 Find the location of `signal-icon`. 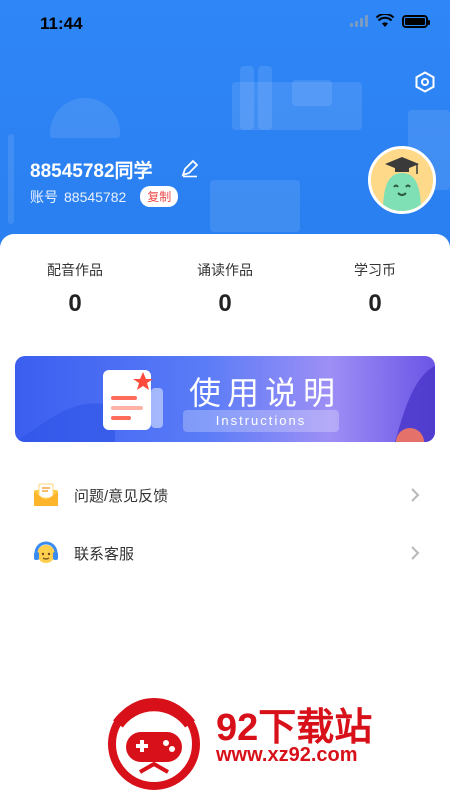

signal-icon is located at coordinates (359, 21).